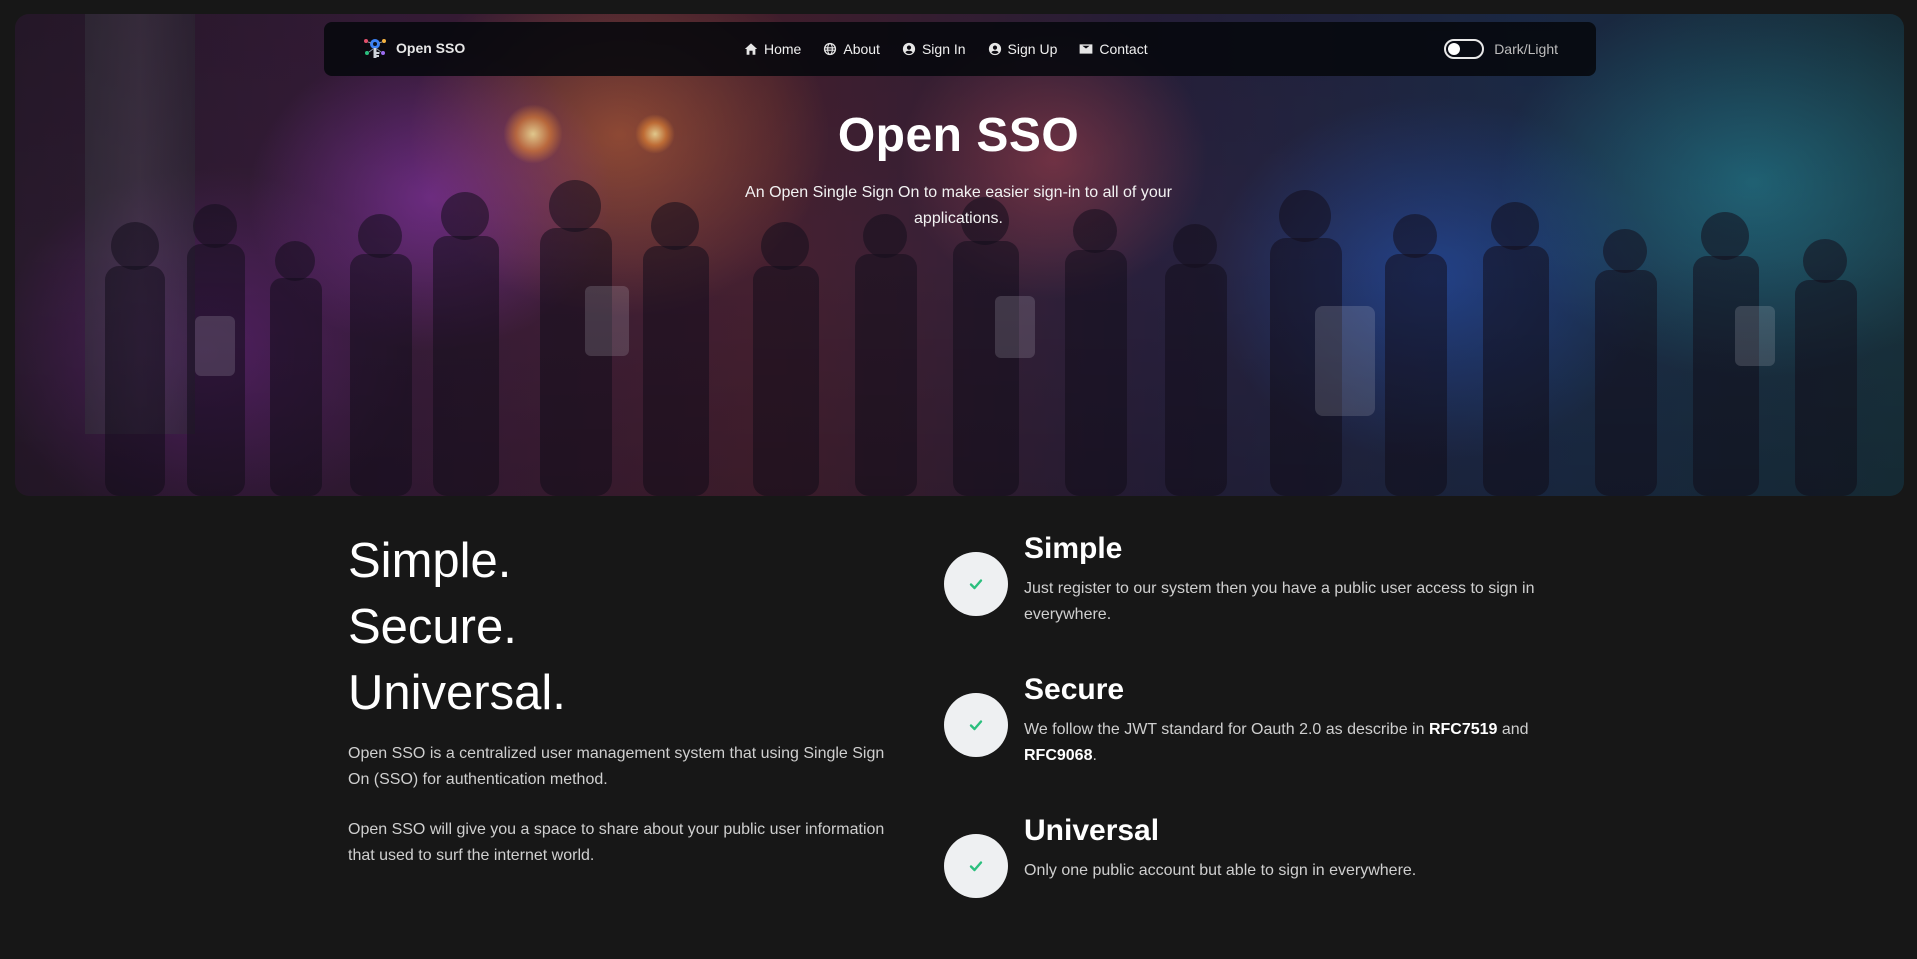 Image resolution: width=1917 pixels, height=959 pixels. I want to click on rfc-9068: RFC9068, so click(1058, 755).